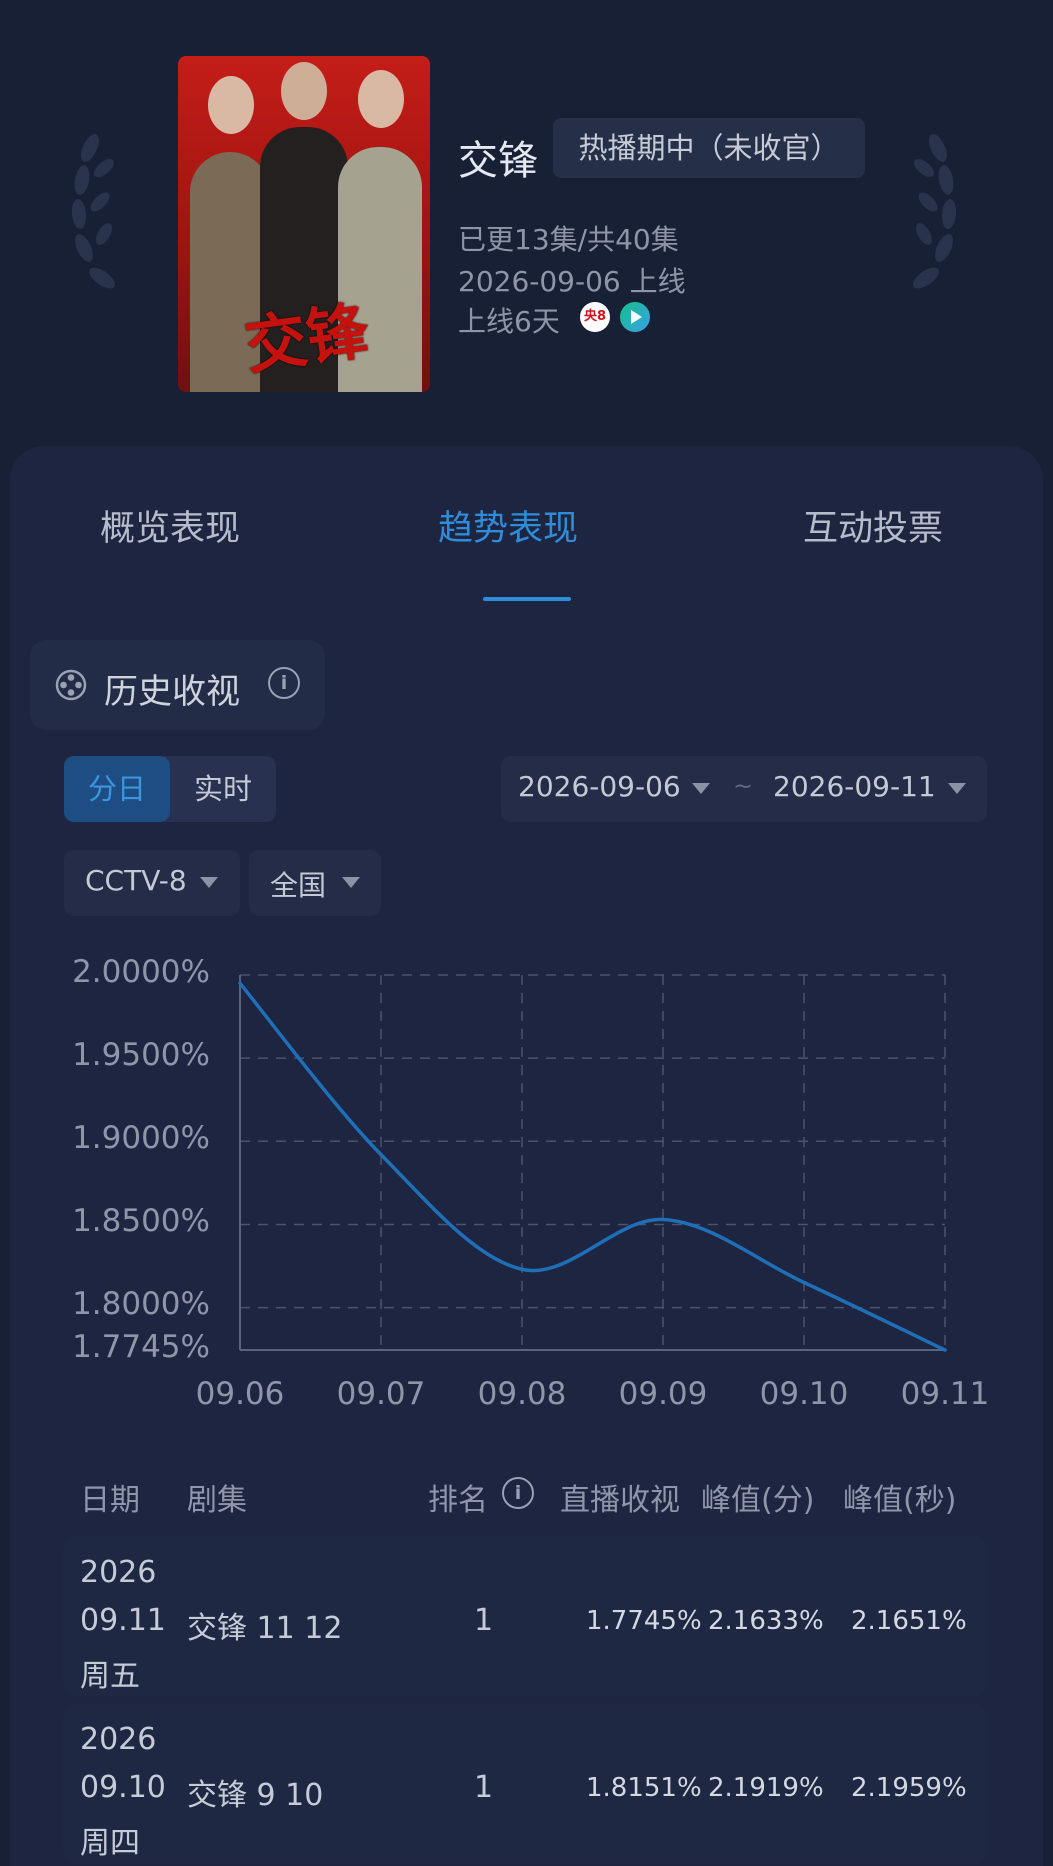  I want to click on ratings-series-line, so click(592, 1166).